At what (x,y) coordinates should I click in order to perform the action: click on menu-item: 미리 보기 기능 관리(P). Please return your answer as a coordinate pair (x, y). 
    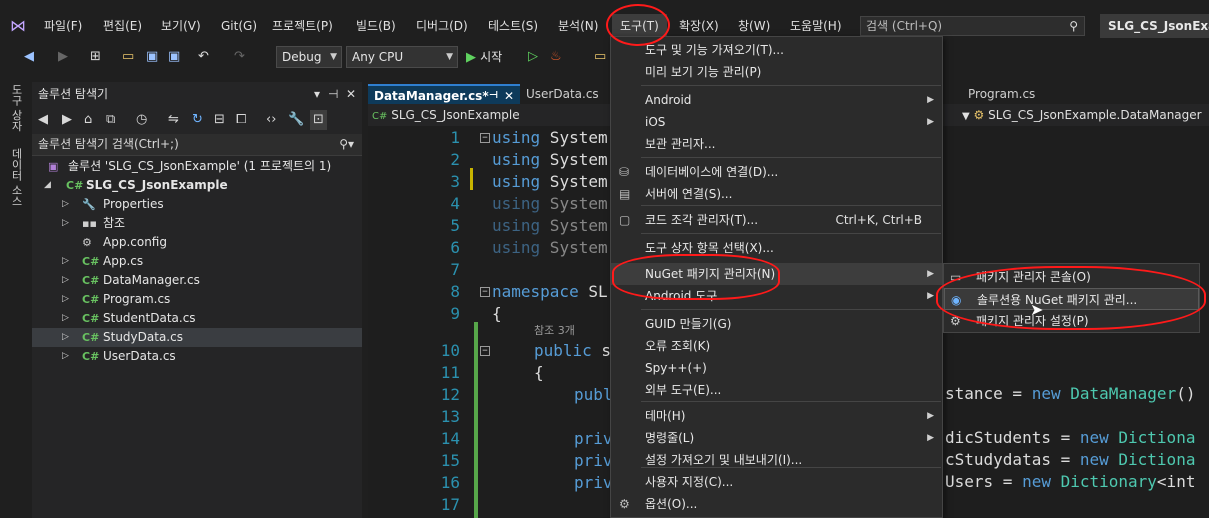
    Looking at the image, I should click on (776, 72).